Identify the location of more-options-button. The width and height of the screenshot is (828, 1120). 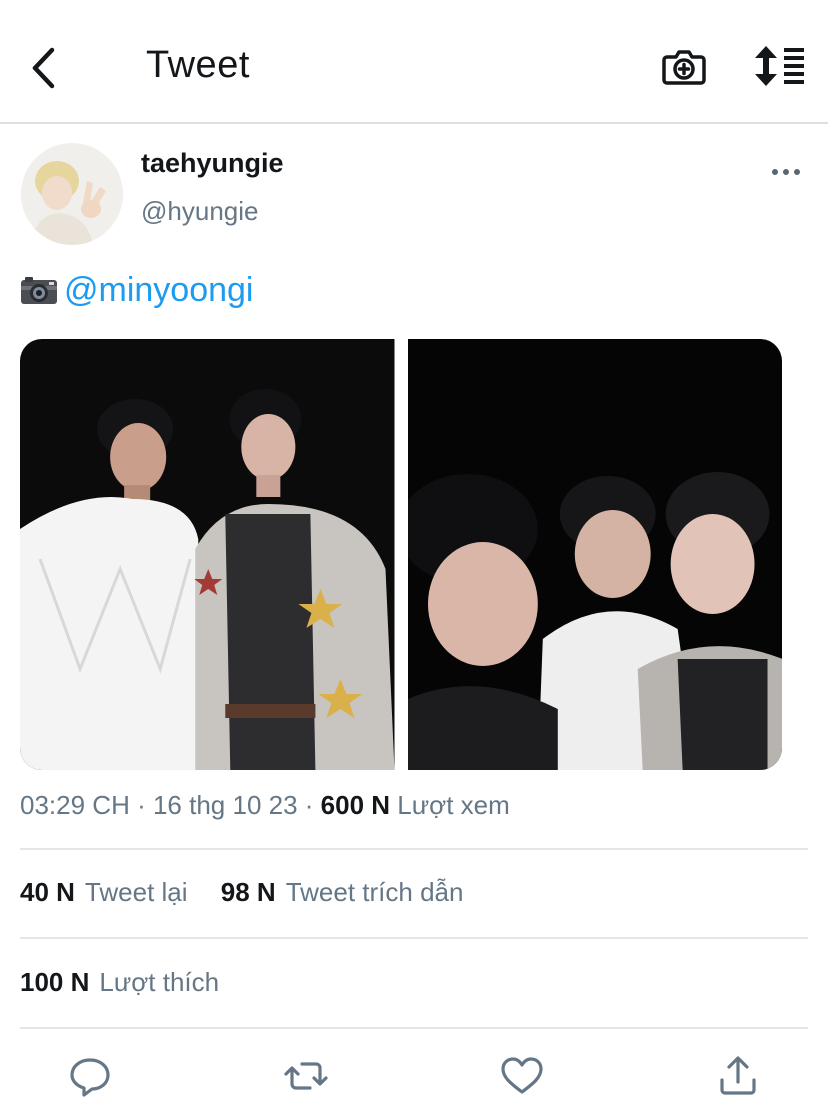
(786, 172).